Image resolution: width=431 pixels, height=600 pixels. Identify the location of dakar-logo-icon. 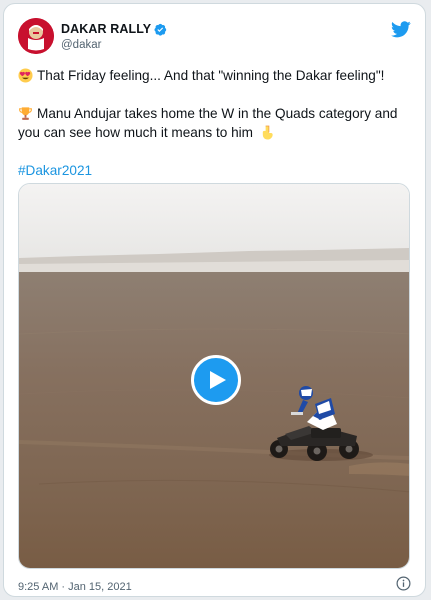
(36, 36).